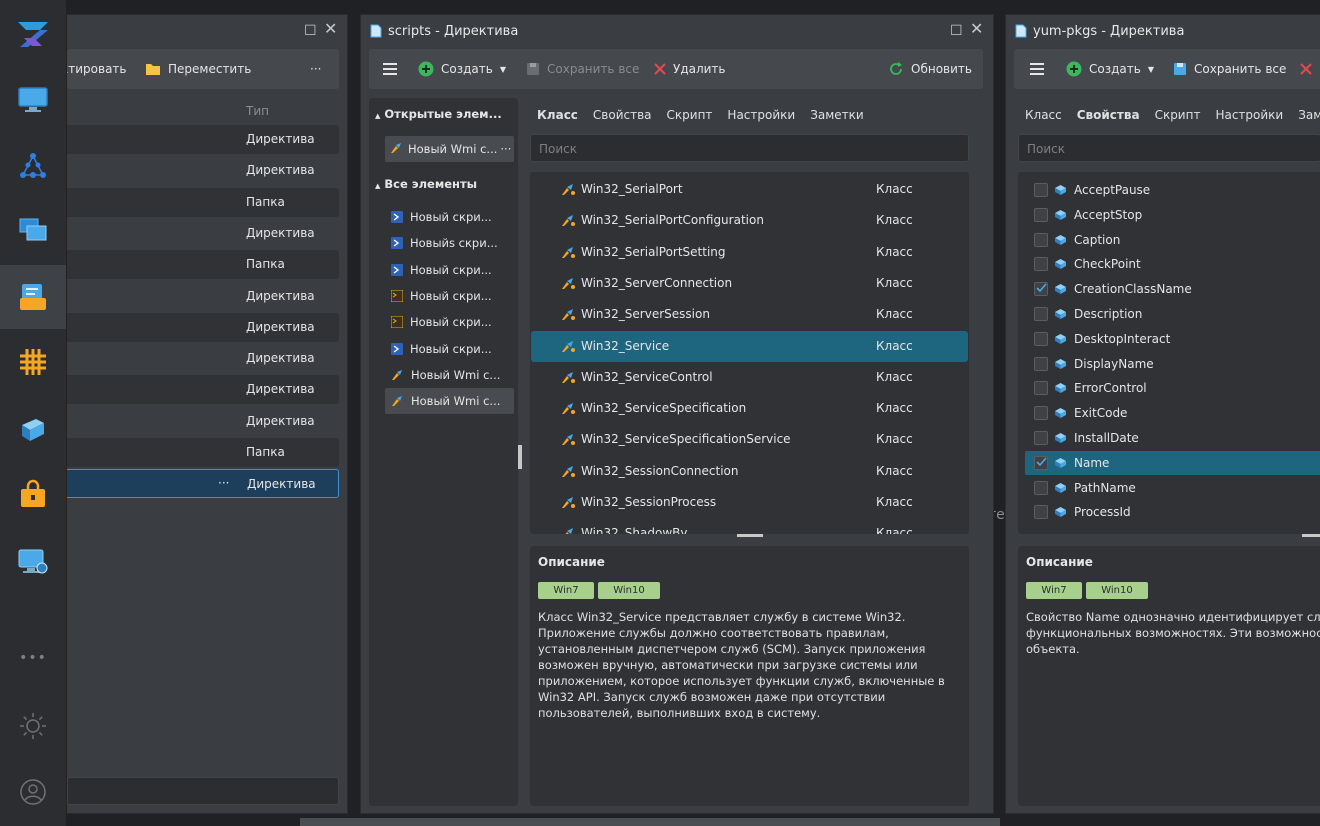 This screenshot has width=1320, height=826. What do you see at coordinates (33, 34) in the screenshot?
I see `app-logo` at bounding box center [33, 34].